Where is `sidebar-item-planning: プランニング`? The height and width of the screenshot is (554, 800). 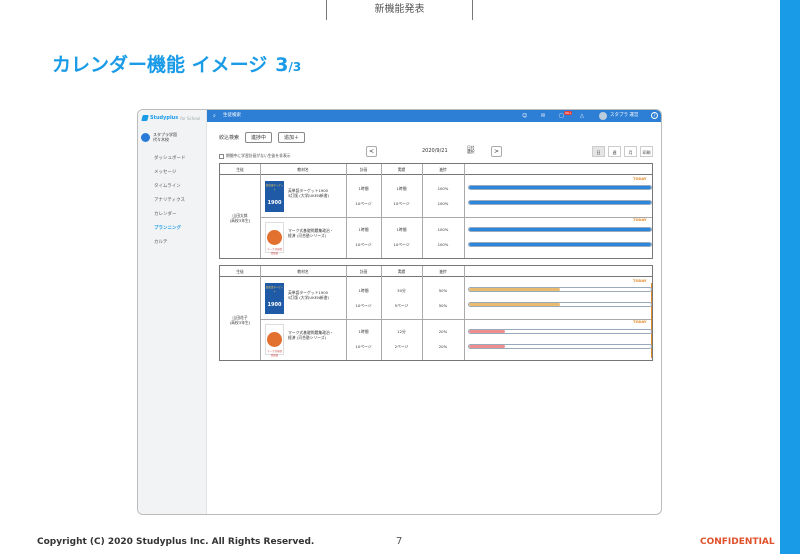 sidebar-item-planning: プランニング is located at coordinates (172, 229).